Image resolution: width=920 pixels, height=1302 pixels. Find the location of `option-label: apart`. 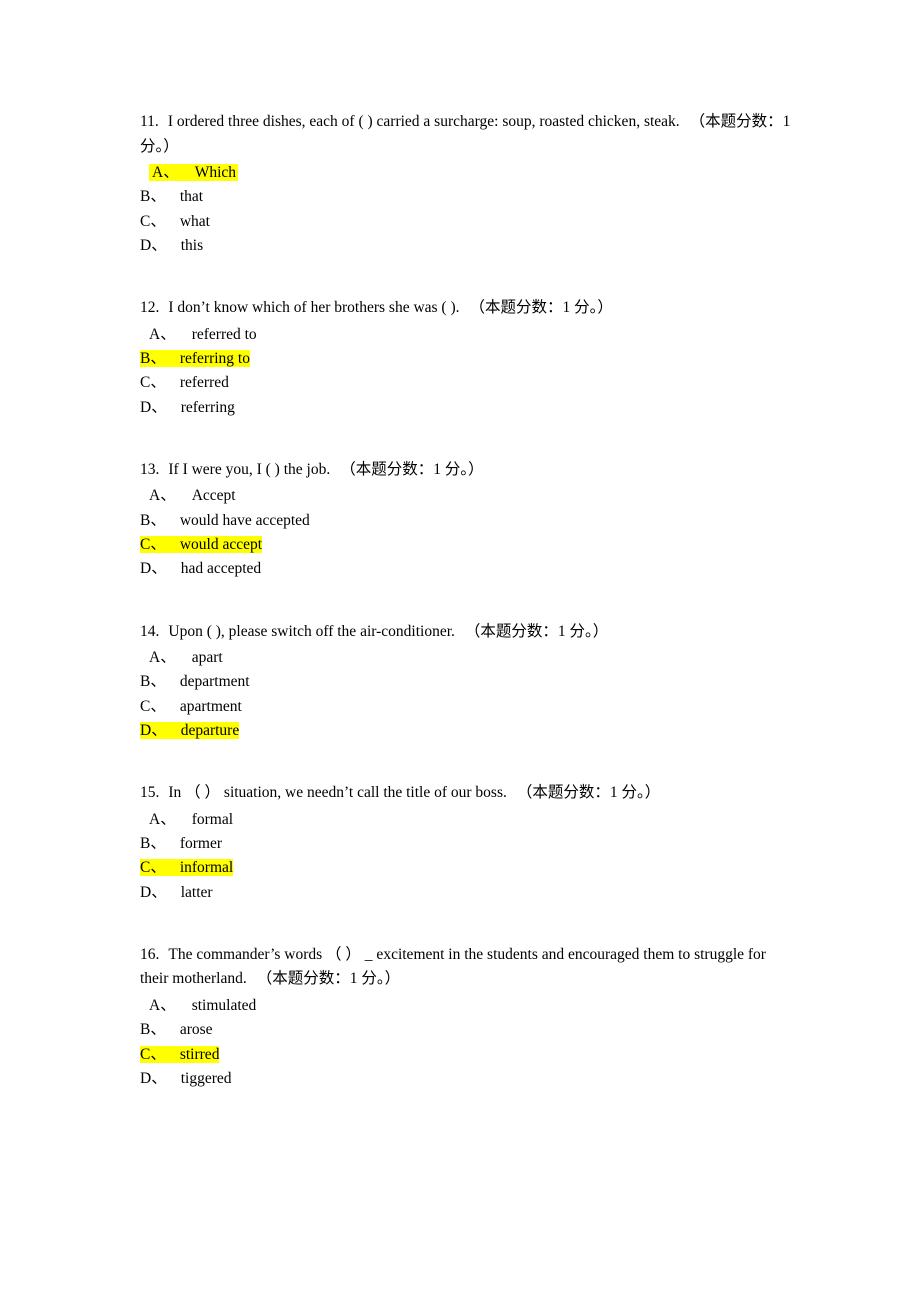

option-label: apart is located at coordinates (207, 658).